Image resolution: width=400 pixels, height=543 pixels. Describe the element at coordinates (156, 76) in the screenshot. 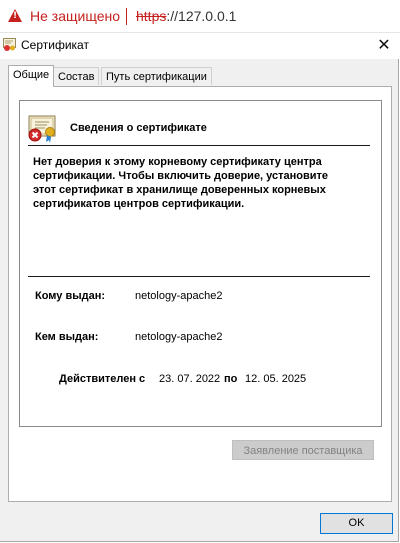

I see `tab-certification-path: Путь сертификации` at that location.